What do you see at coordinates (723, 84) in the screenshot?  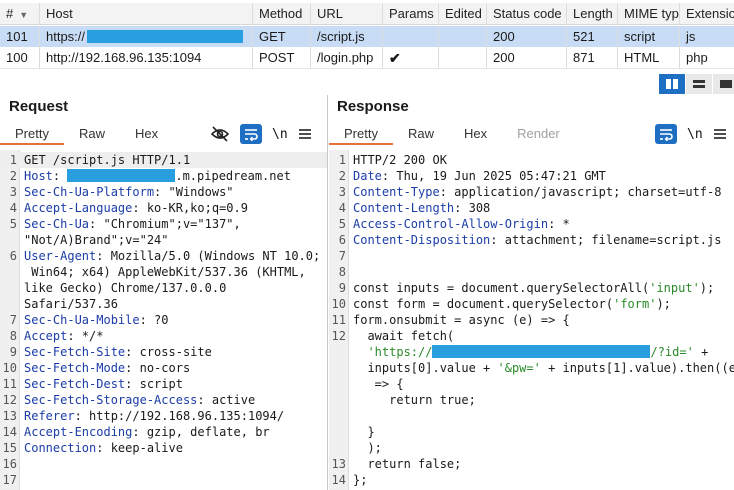 I see `layout-tabs-button` at bounding box center [723, 84].